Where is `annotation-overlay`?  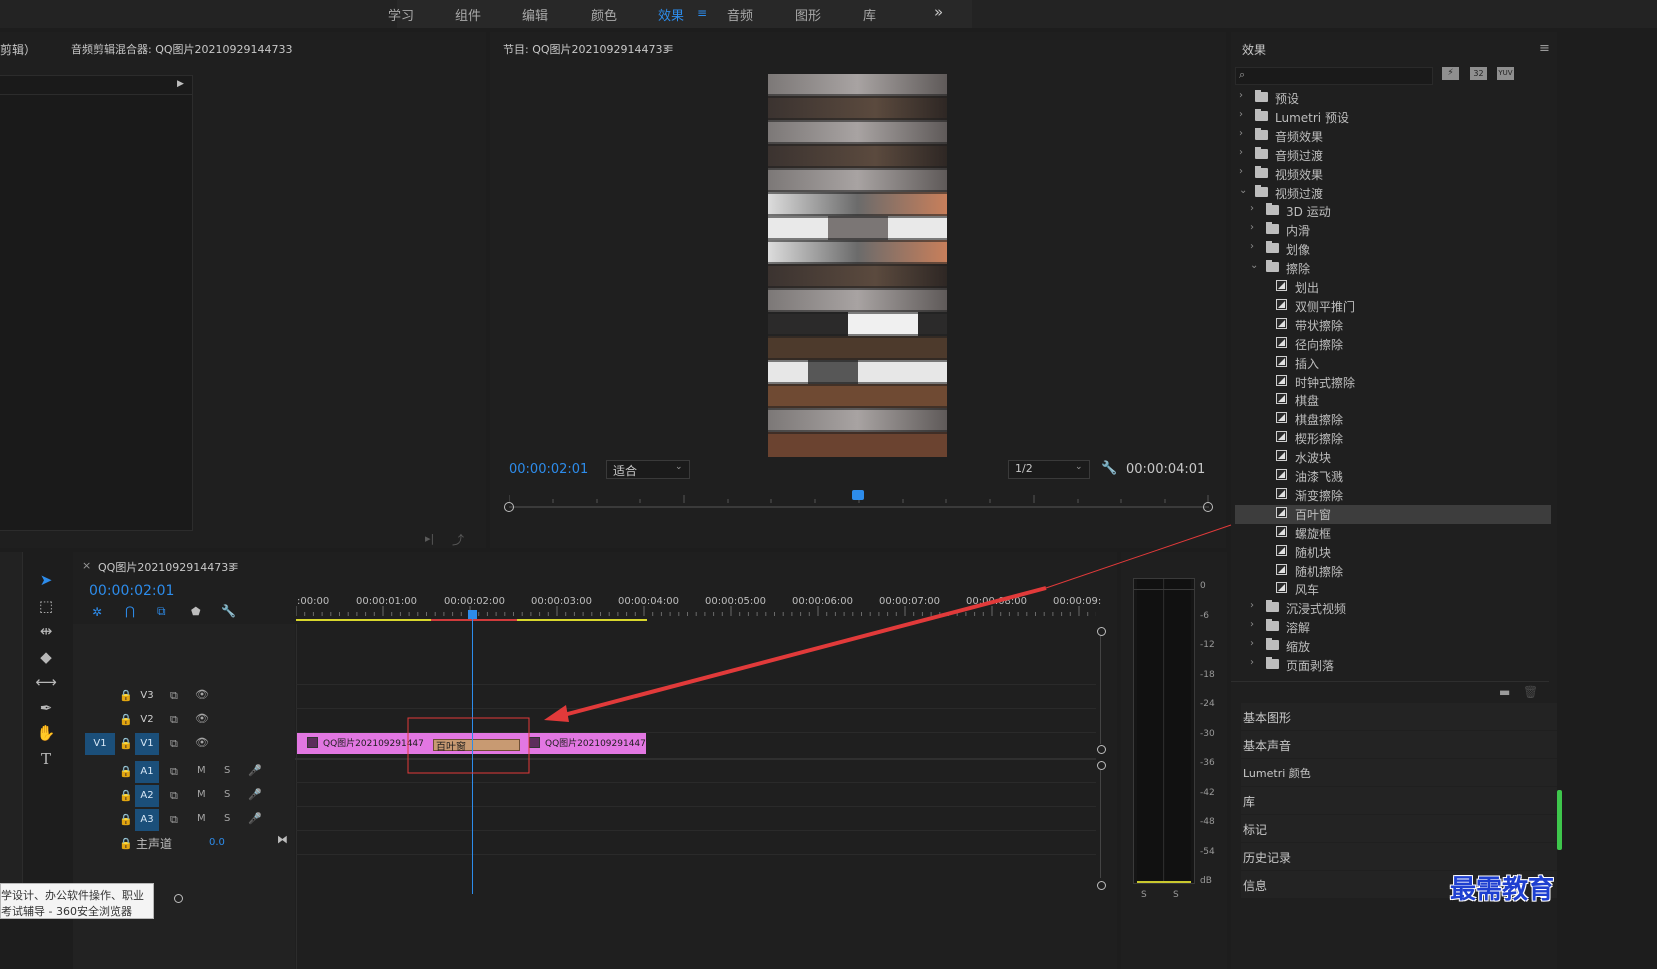
annotation-overlay is located at coordinates (819, 649).